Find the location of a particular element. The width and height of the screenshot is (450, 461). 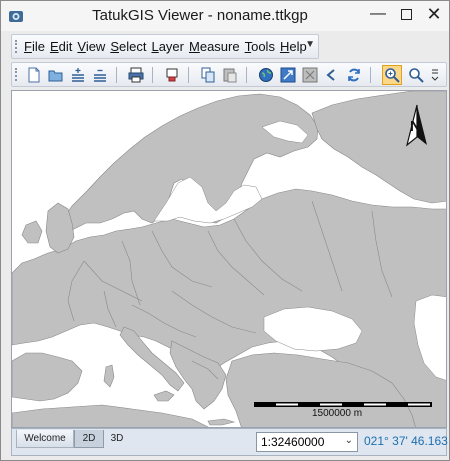

menu-view: View is located at coordinates (91, 46).